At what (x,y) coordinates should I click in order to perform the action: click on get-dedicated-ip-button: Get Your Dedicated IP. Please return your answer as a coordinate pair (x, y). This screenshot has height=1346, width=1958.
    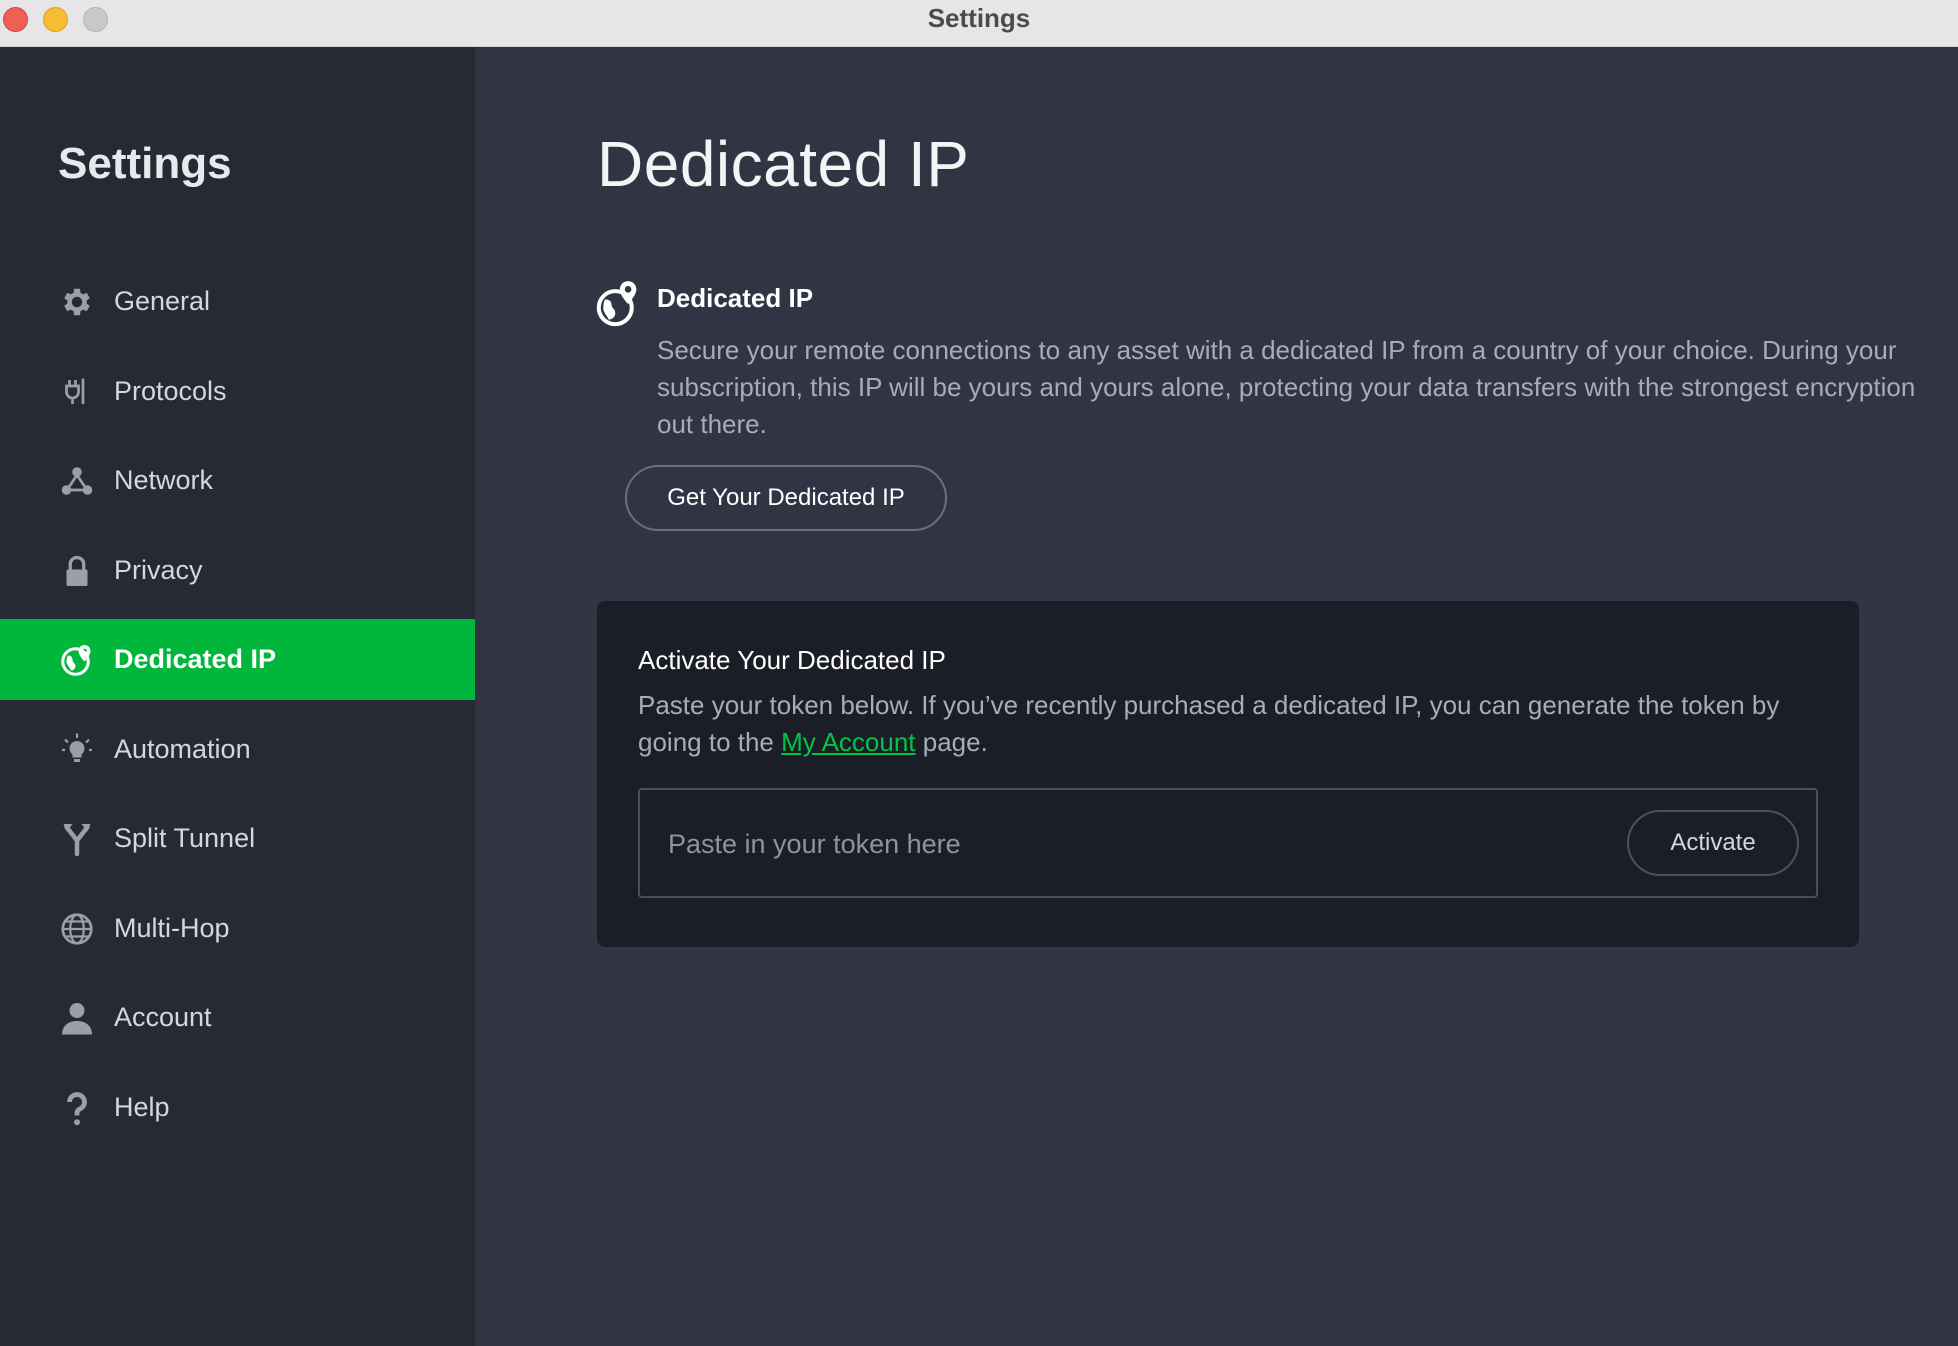
    Looking at the image, I should click on (786, 498).